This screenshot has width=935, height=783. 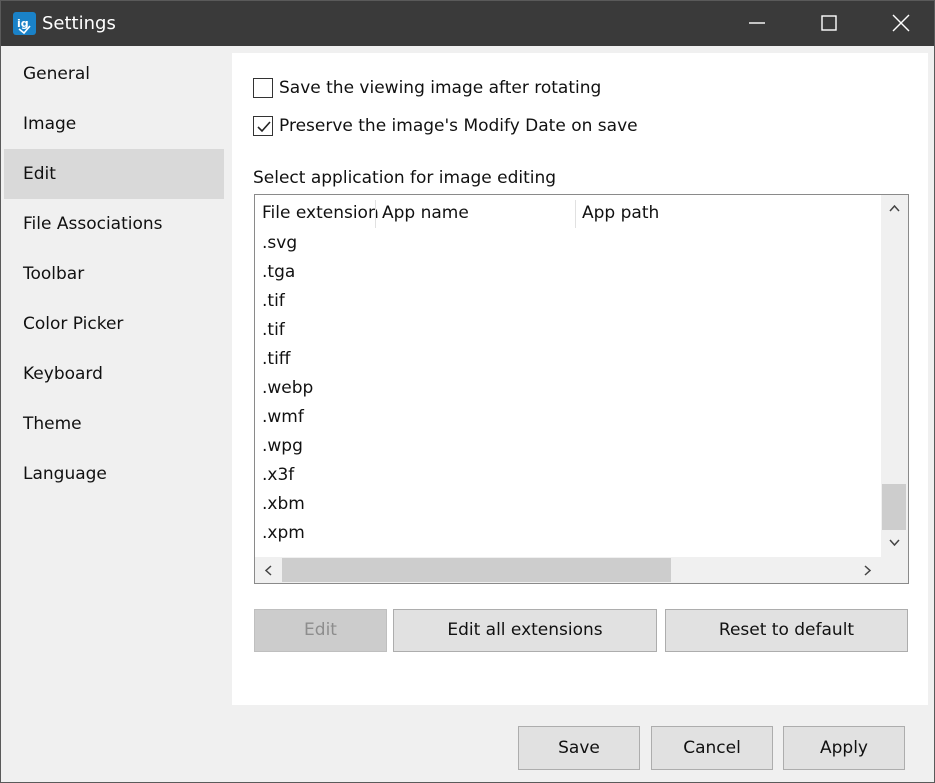 I want to click on list-item: .xpm, so click(x=568, y=533).